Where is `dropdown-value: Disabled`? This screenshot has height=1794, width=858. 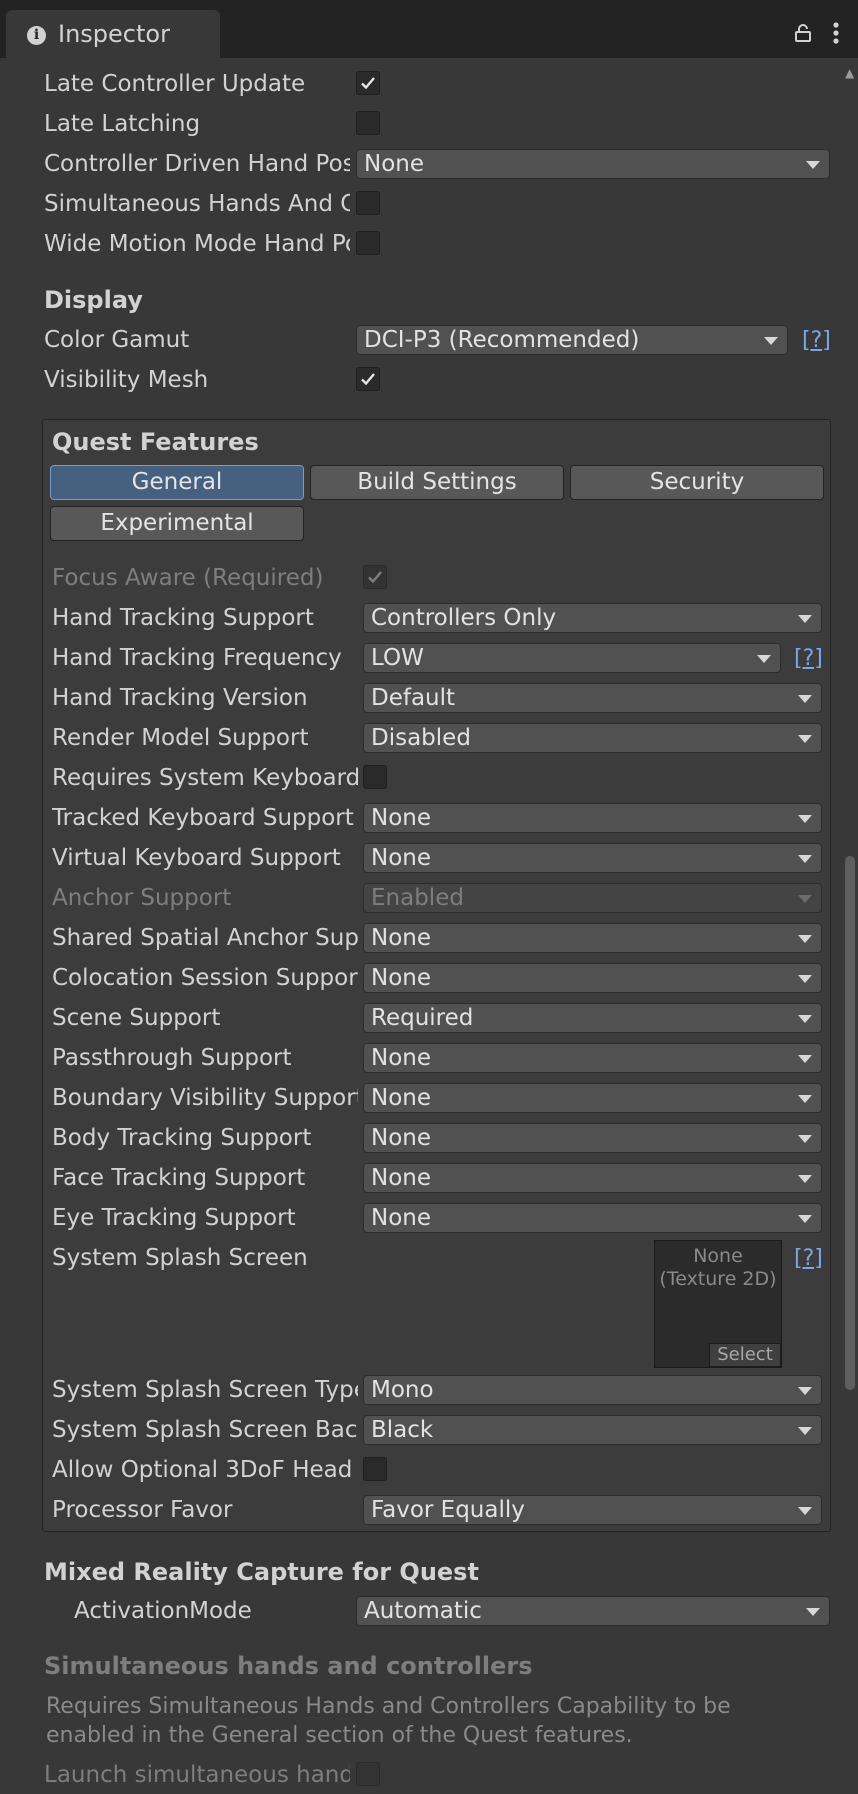 dropdown-value: Disabled is located at coordinates (421, 738).